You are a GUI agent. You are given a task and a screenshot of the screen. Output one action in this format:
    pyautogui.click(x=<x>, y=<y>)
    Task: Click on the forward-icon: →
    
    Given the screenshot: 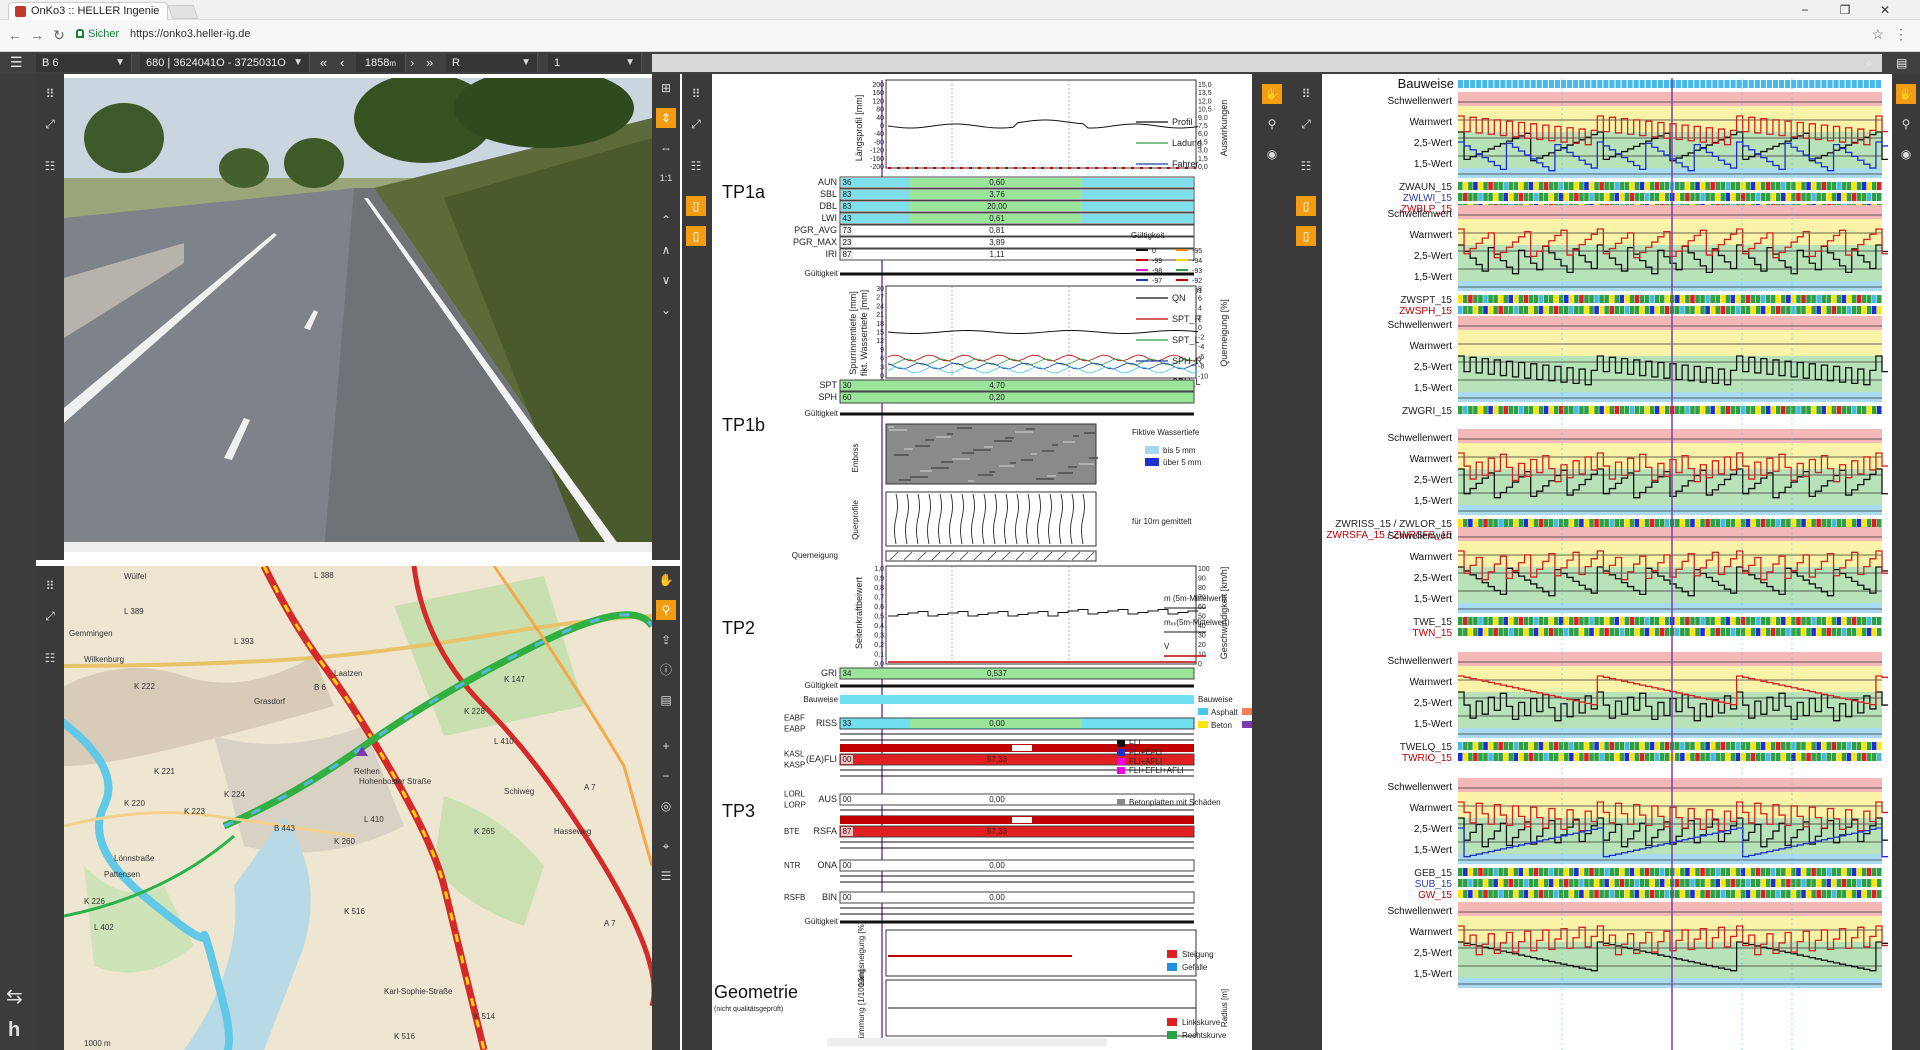 What is the action you would take?
    pyautogui.click(x=37, y=35)
    